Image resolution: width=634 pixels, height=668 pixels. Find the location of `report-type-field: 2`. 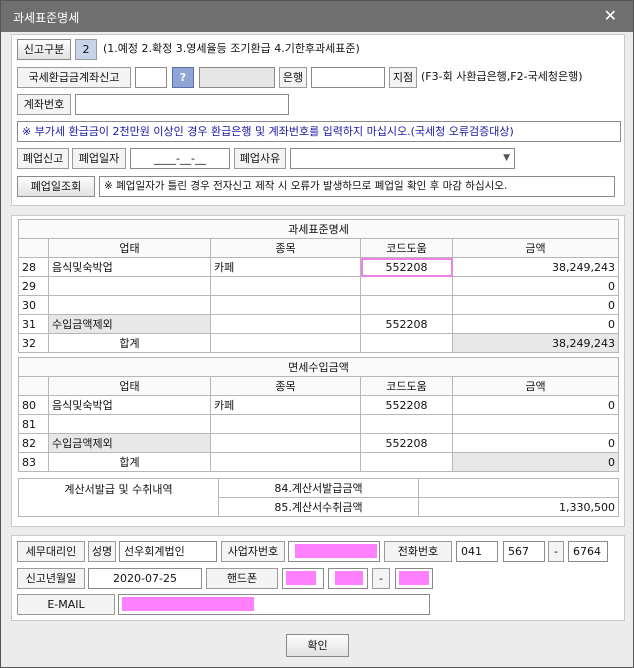

report-type-field: 2 is located at coordinates (86, 49).